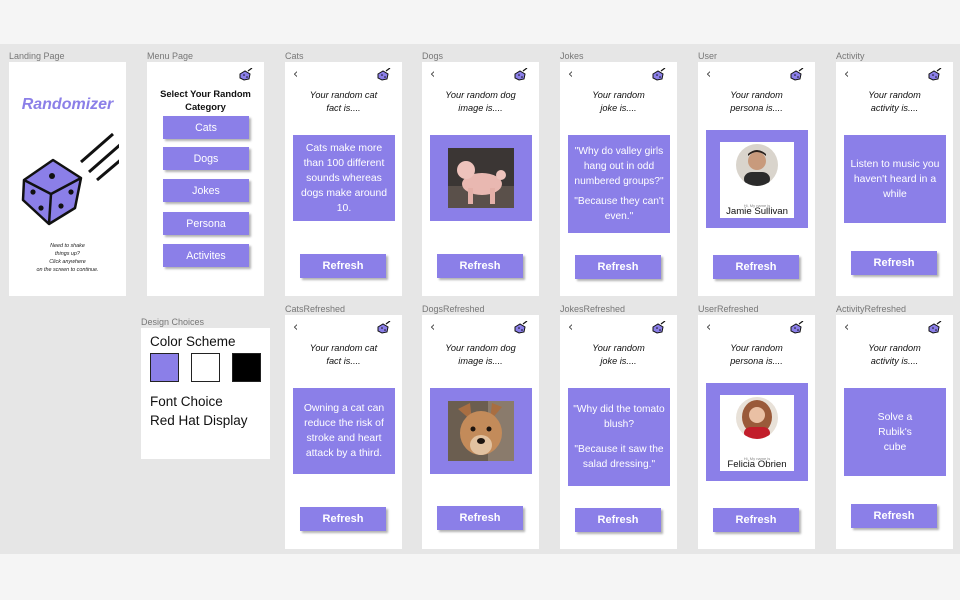 This screenshot has width=960, height=600. Describe the element at coordinates (294, 56) in the screenshot. I see `frame-label-cats: Cats` at that location.